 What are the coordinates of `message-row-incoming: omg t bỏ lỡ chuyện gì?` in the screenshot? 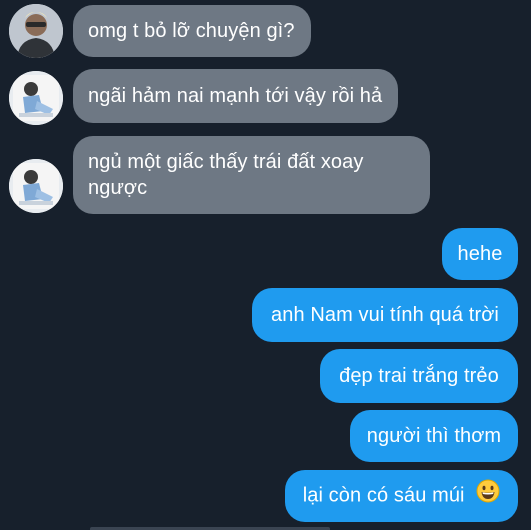 It's located at (265, 32).